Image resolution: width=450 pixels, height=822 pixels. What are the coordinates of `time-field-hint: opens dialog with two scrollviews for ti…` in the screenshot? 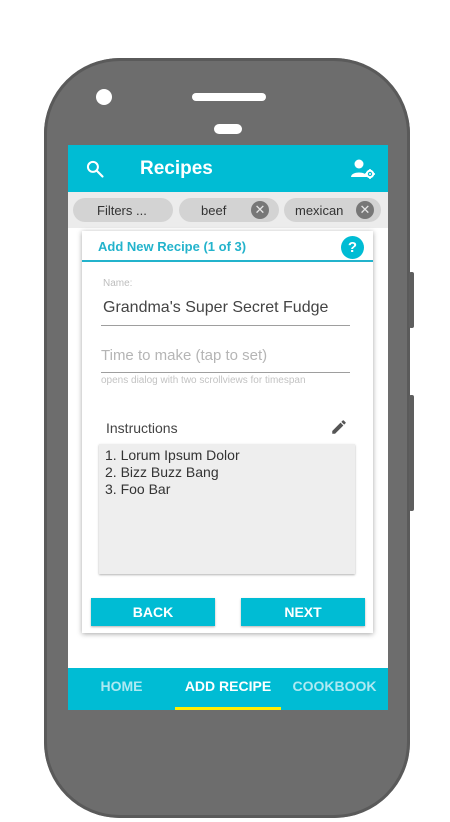 It's located at (203, 380).